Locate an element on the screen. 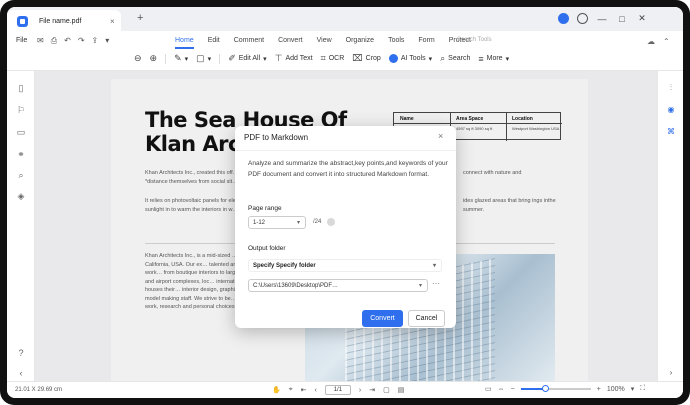 The width and height of the screenshot is (690, 405). convert-button: Convert is located at coordinates (382, 318).